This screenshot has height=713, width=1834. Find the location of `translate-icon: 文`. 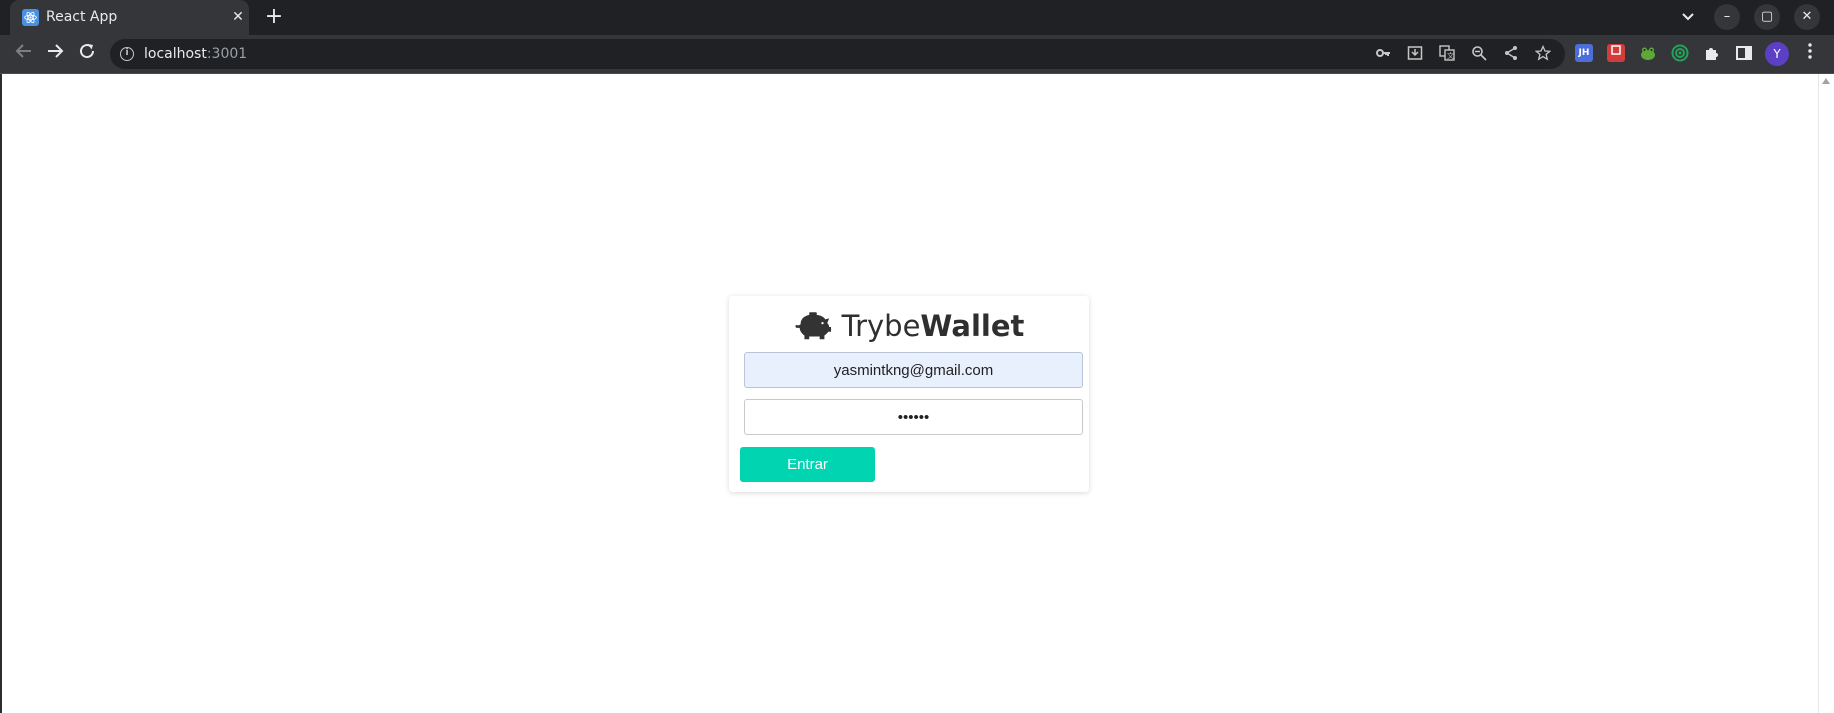

translate-icon: 文 is located at coordinates (1447, 54).